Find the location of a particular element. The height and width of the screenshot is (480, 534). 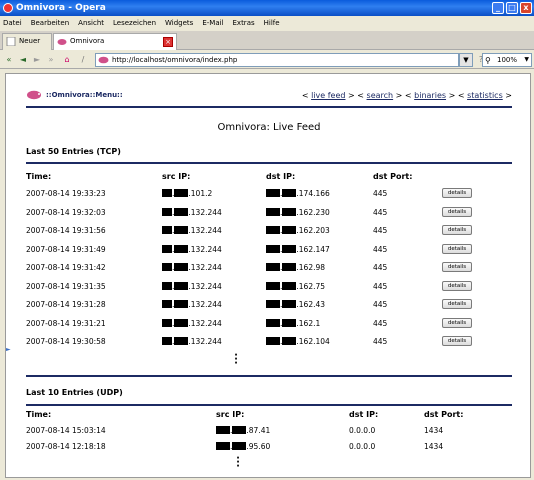

menu-extras: Extras is located at coordinates (244, 23).